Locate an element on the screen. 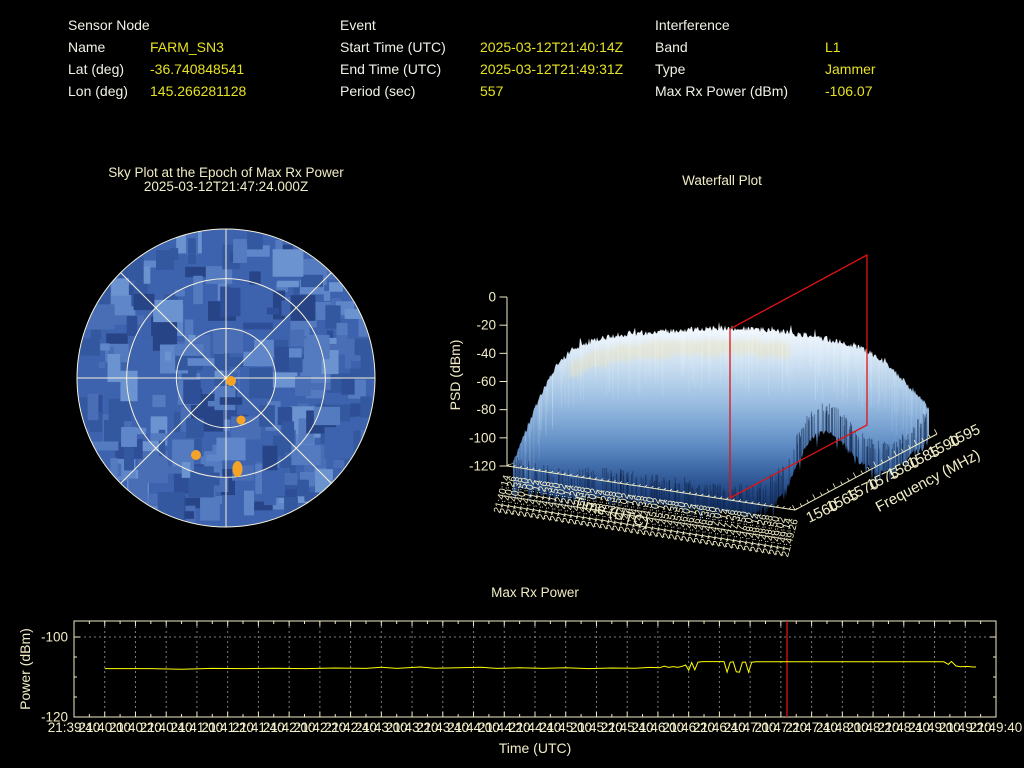 The width and height of the screenshot is (1024, 768). field-value: 2025-03-12T21:40:14Z is located at coordinates (552, 47).